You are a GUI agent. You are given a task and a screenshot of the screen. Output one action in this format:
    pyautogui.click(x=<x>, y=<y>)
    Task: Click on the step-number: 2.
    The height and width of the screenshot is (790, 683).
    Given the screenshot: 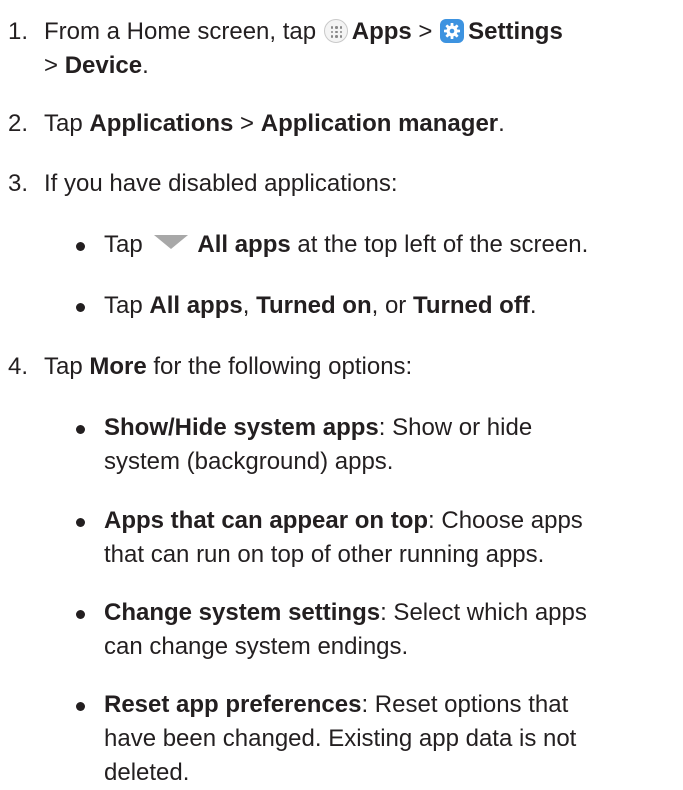 What is the action you would take?
    pyautogui.click(x=18, y=123)
    